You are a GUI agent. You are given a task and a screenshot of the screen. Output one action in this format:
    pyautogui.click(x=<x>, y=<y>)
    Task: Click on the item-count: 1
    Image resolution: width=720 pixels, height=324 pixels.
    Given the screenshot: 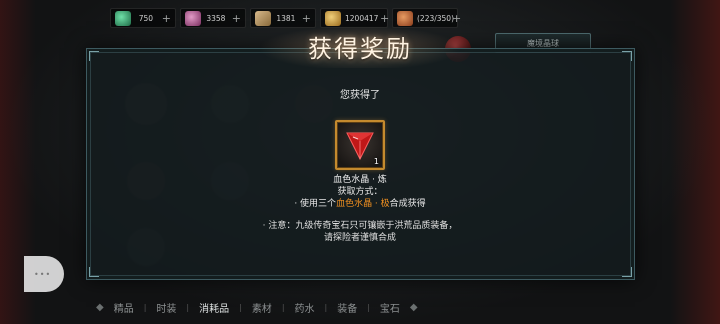 What is the action you would take?
    pyautogui.click(x=376, y=161)
    